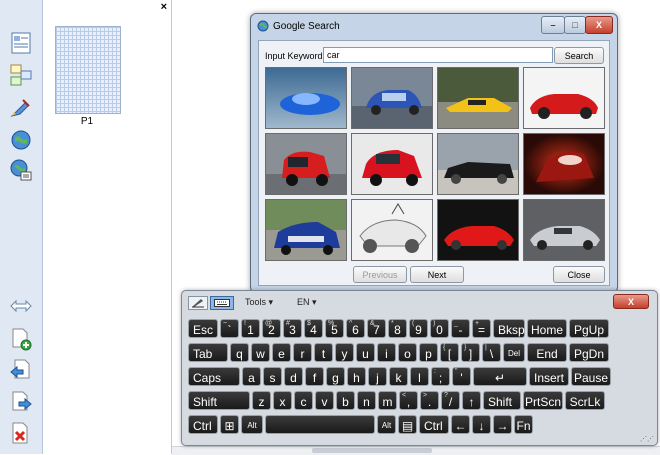 The height and width of the screenshot is (455, 660). I want to click on key-Caps: Caps, so click(214, 376).